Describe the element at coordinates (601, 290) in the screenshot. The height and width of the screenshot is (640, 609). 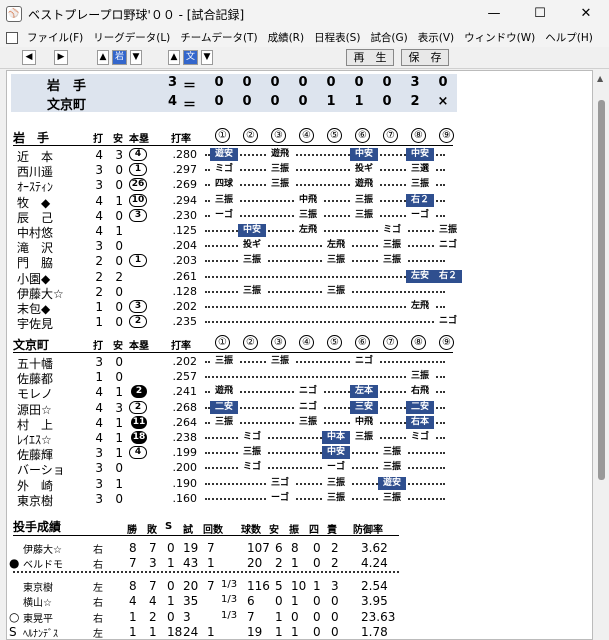
I see `scroll-thumb` at that location.